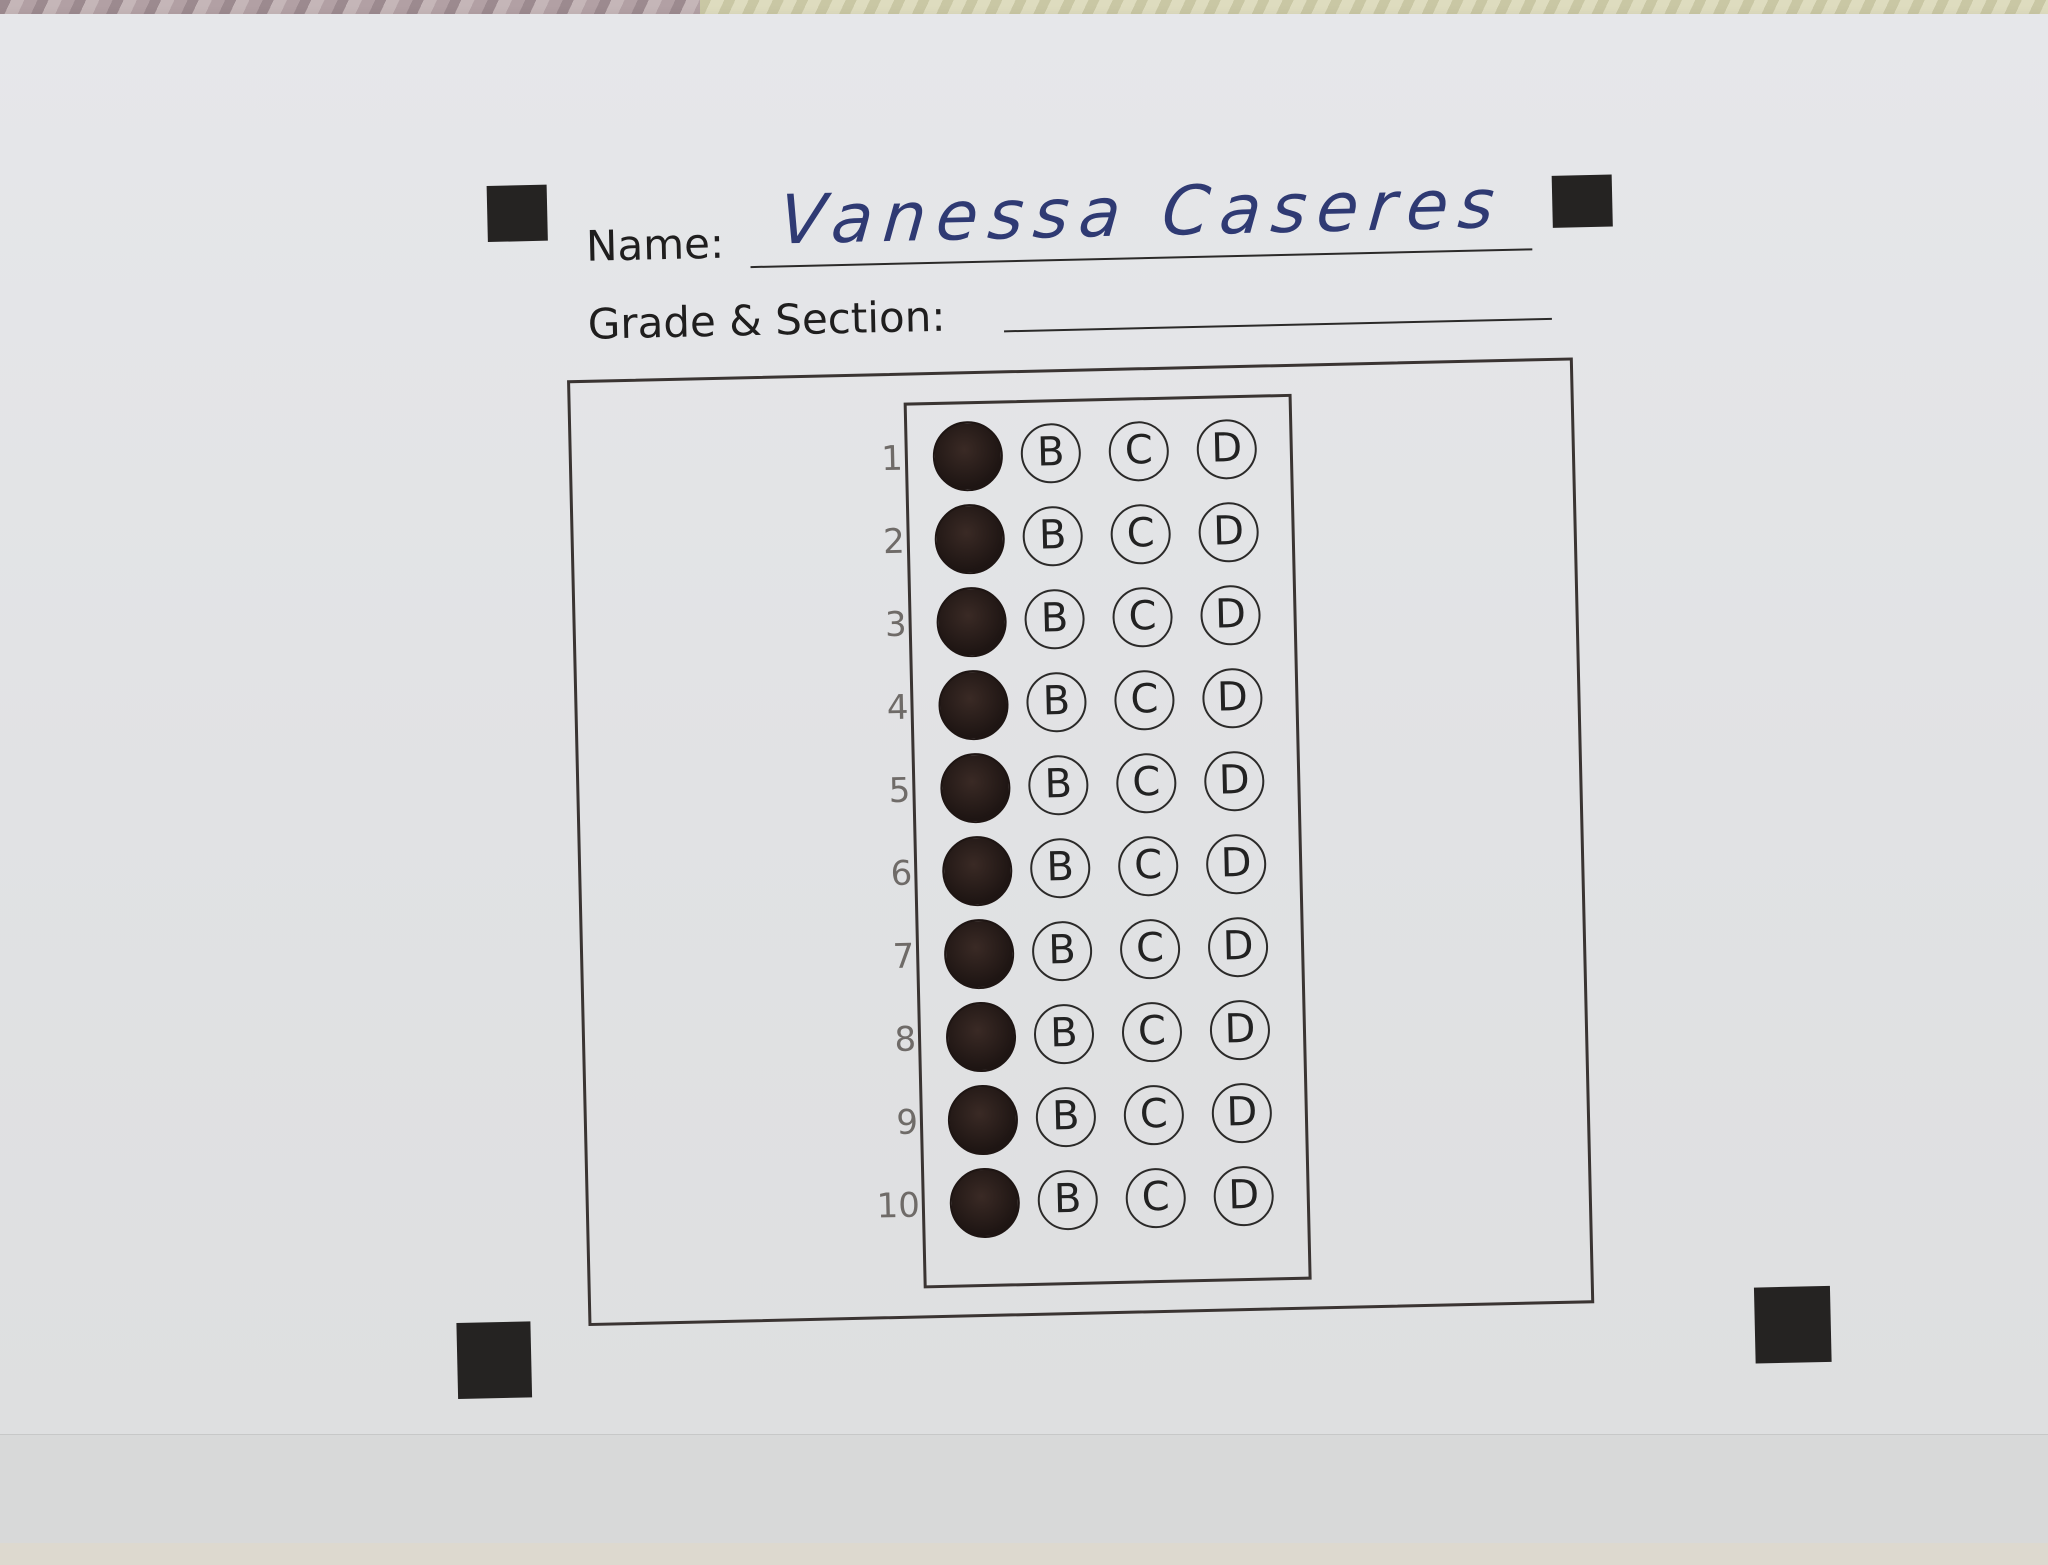 The height and width of the screenshot is (1565, 2048). I want to click on alignment-marker-top-right, so click(1582, 201).